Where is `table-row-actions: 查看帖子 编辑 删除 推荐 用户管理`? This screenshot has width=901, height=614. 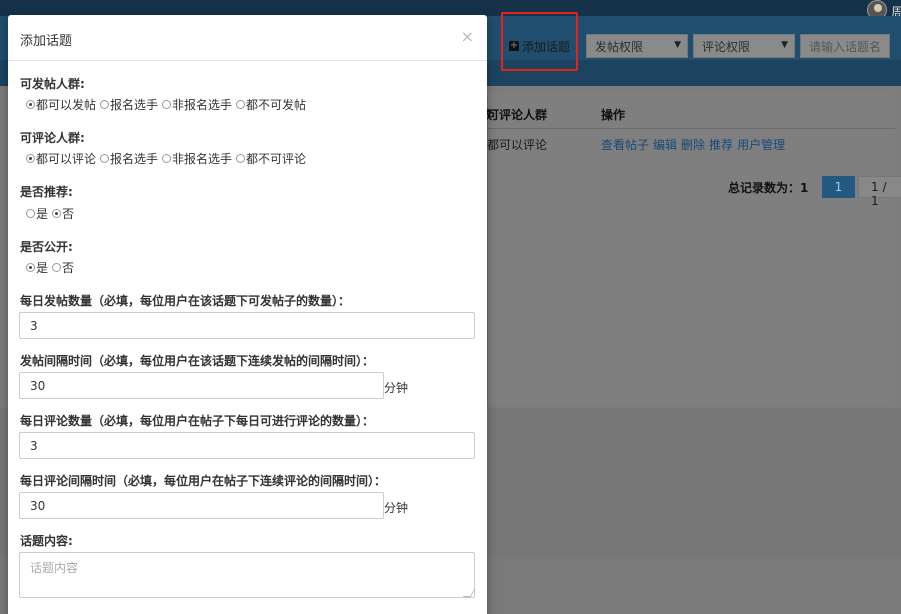
table-row-actions: 查看帖子 编辑 删除 推荐 用户管理 is located at coordinates (695, 144).